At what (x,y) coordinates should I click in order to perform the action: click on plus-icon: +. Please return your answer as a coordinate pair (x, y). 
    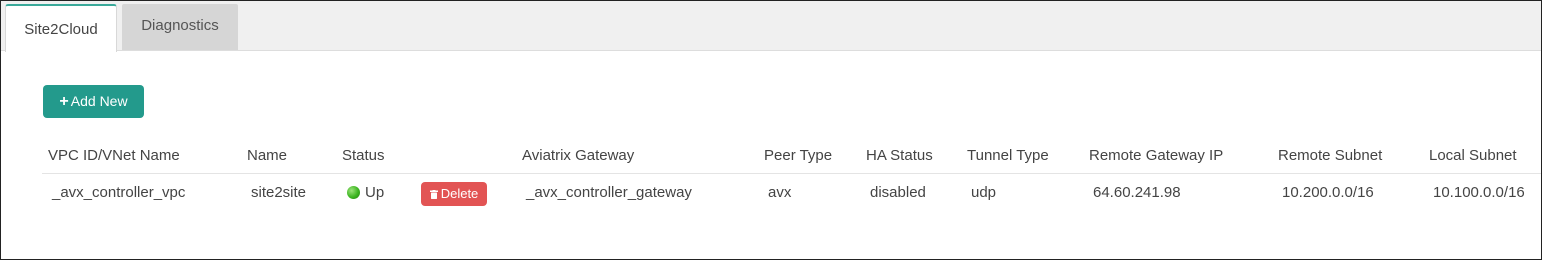
    Looking at the image, I should click on (64, 101).